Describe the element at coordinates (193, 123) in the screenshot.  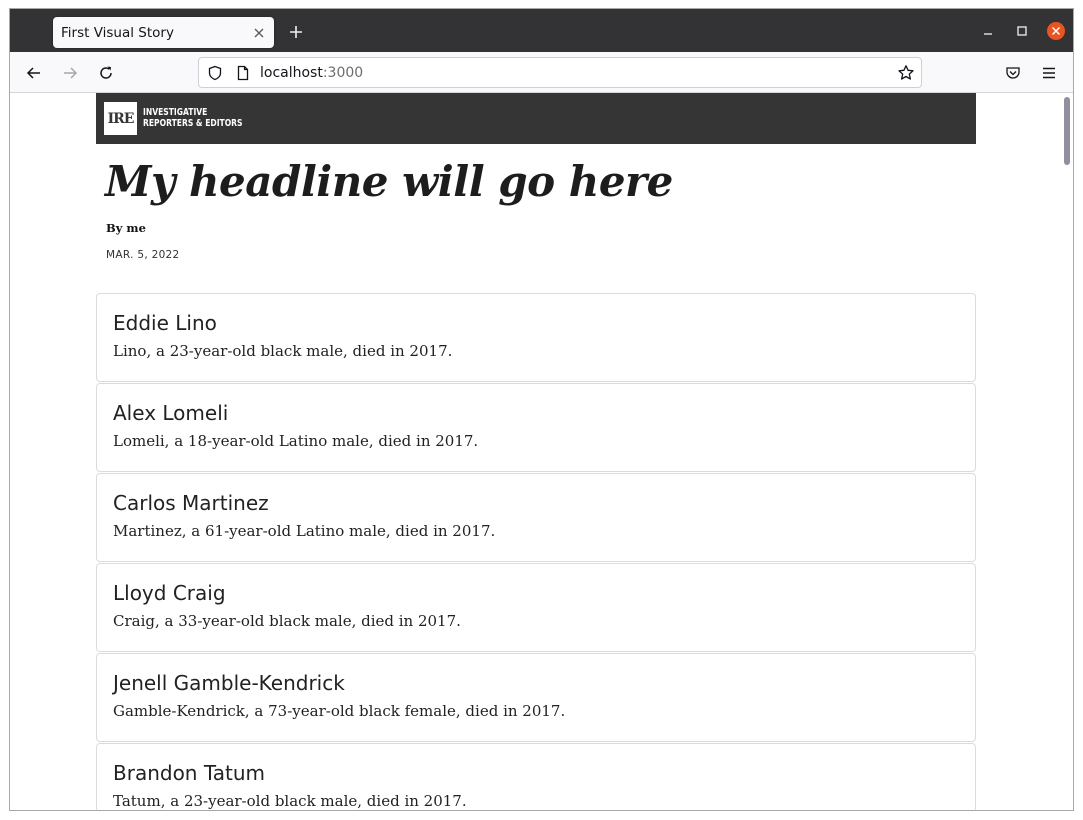
I see `org-name-line2: REPORTERS & EDITORS` at that location.